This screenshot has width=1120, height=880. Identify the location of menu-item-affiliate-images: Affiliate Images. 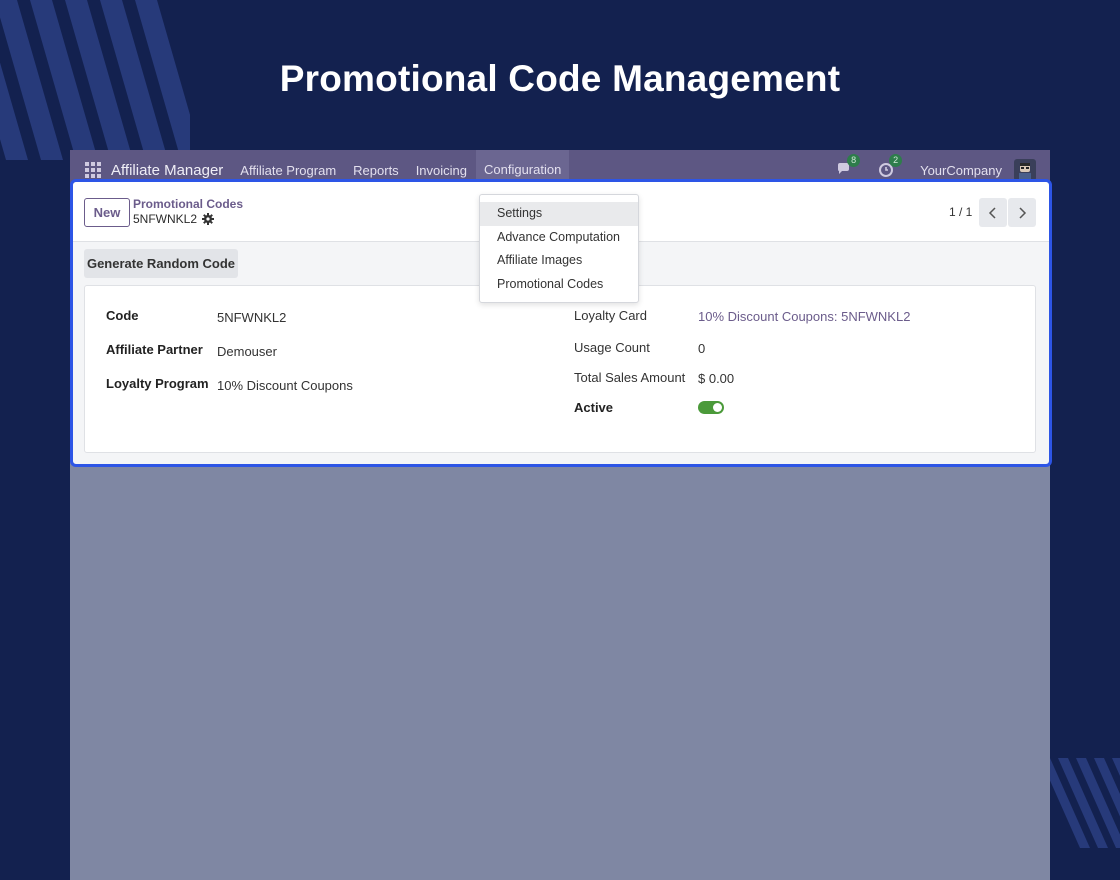
(559, 261).